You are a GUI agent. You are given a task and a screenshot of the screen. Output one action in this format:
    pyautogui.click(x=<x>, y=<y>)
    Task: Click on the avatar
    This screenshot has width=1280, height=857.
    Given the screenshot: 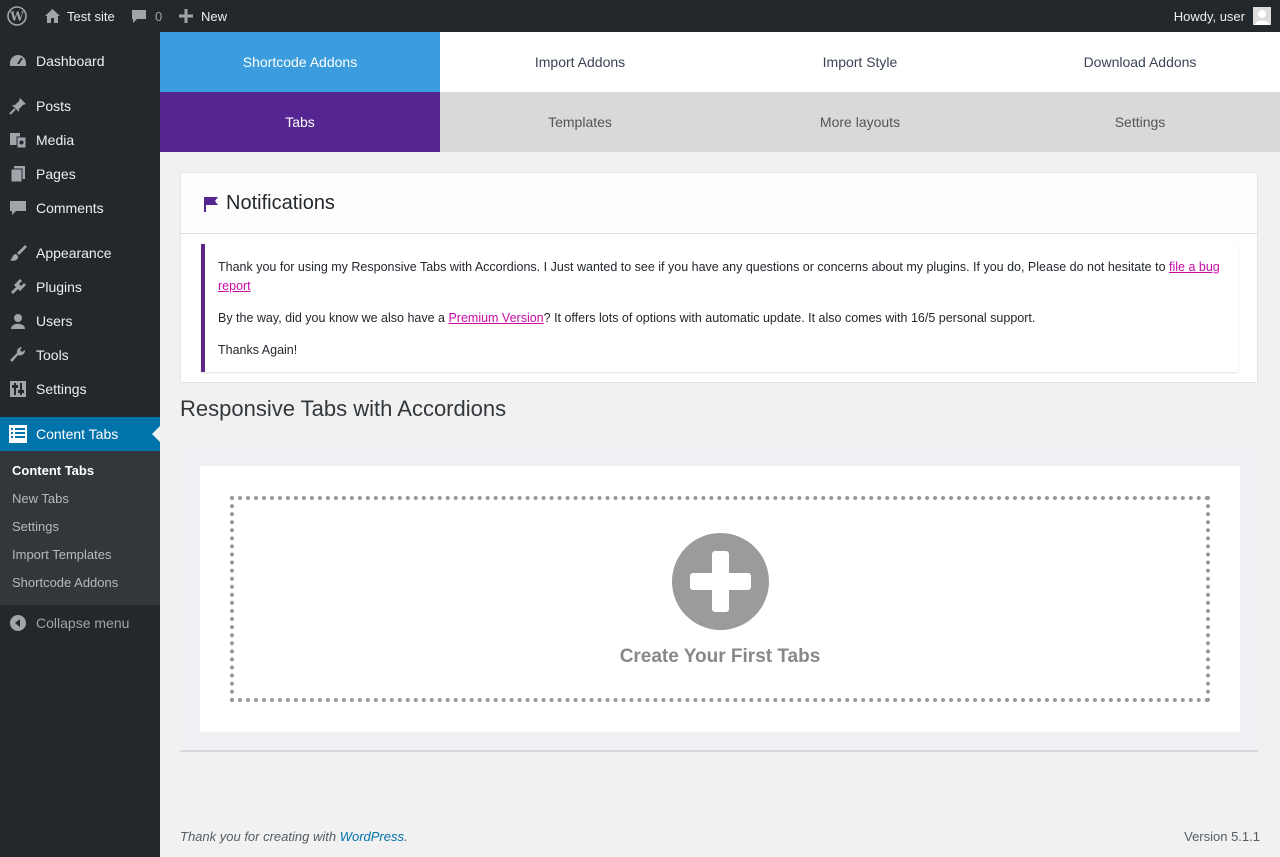 What is the action you would take?
    pyautogui.click(x=1262, y=16)
    